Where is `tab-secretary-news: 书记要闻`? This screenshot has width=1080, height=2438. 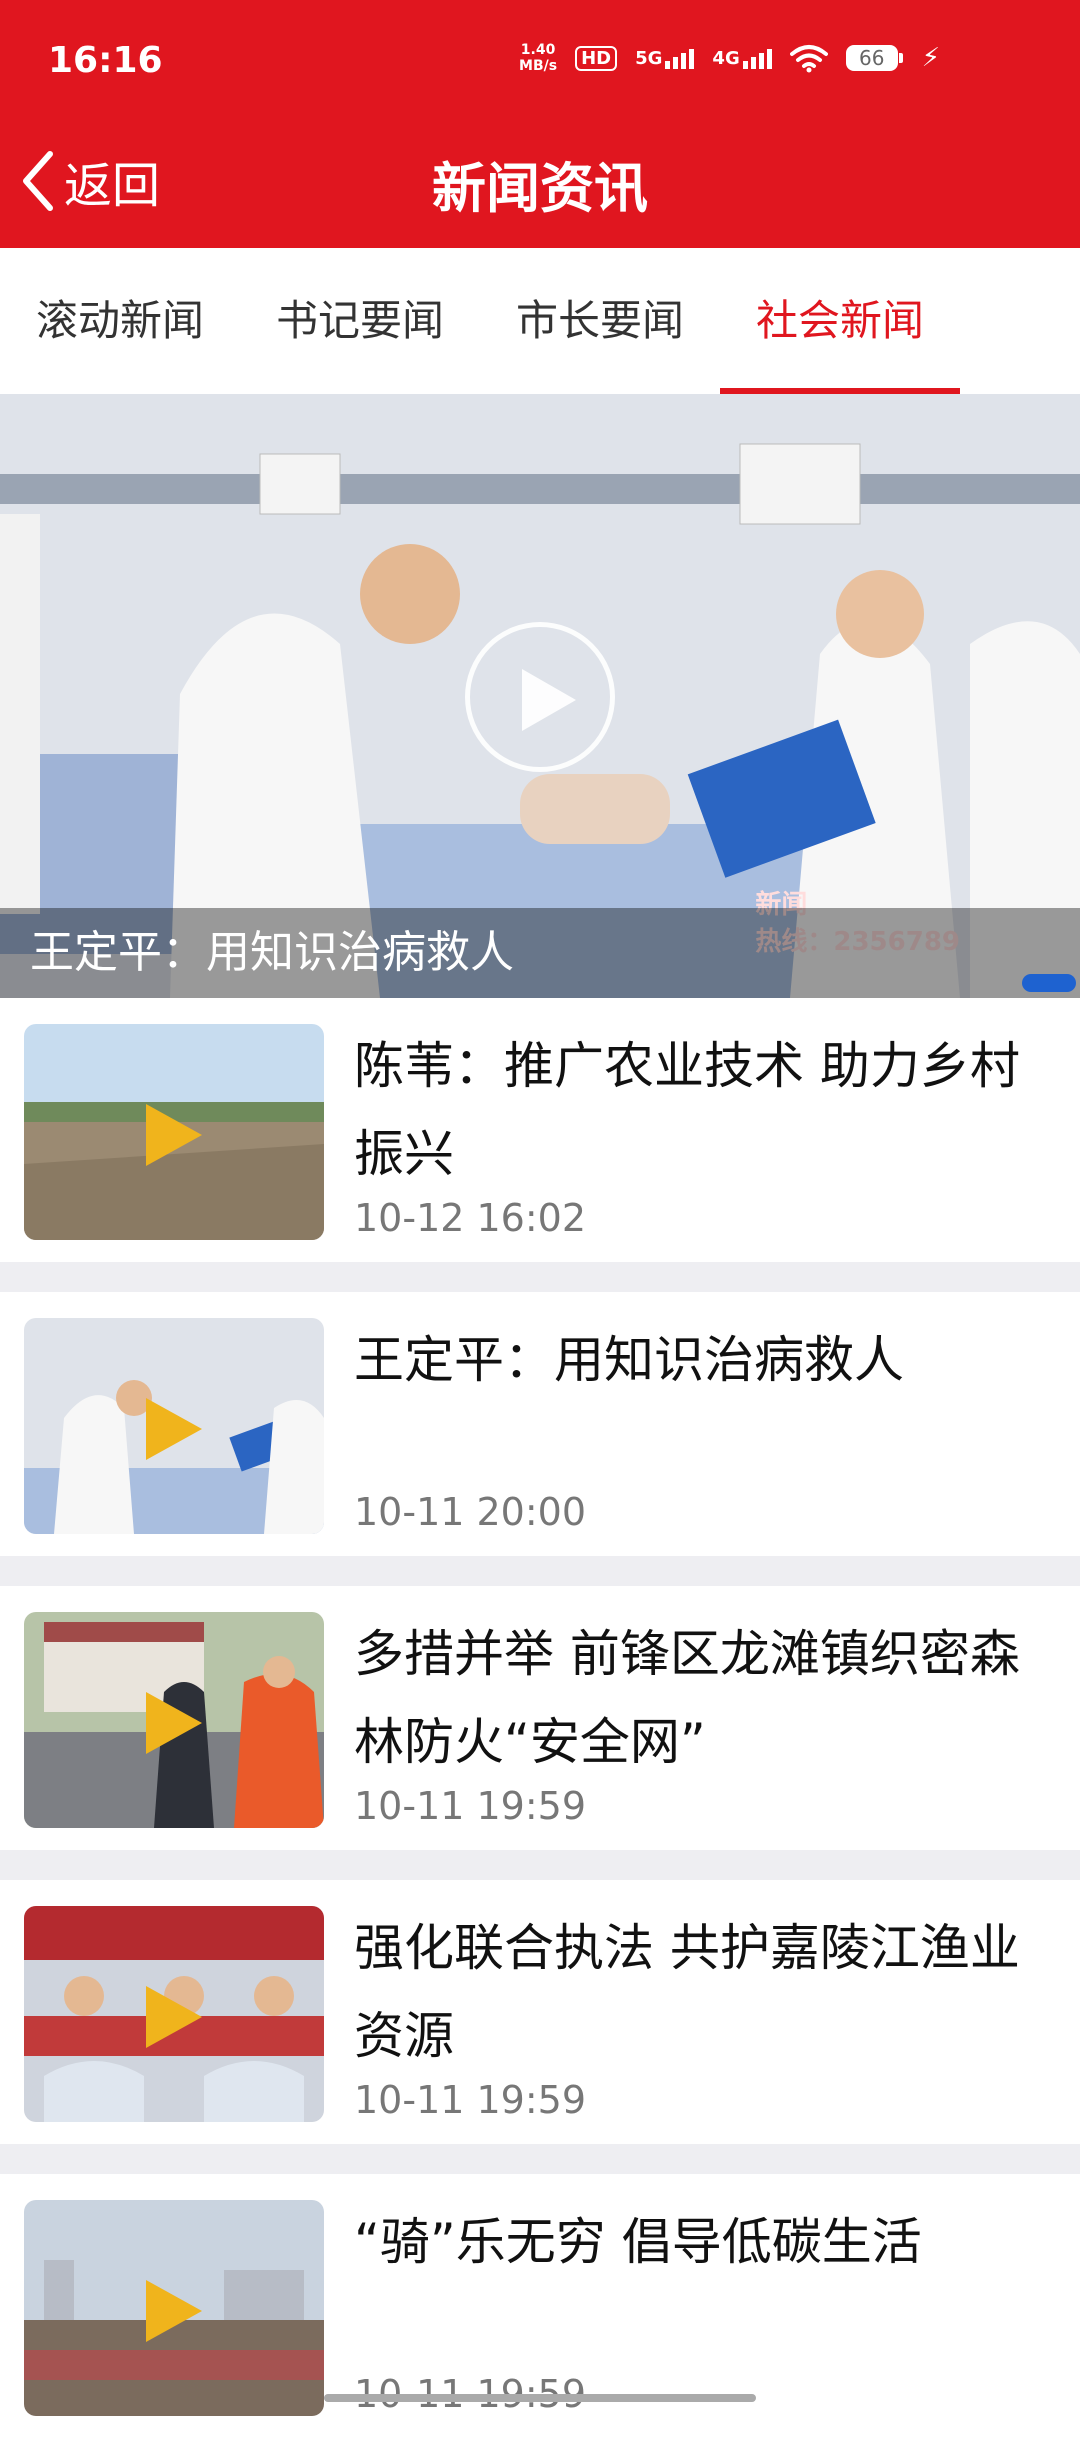
tab-secretary-news: 书记要闻 is located at coordinates (360, 321).